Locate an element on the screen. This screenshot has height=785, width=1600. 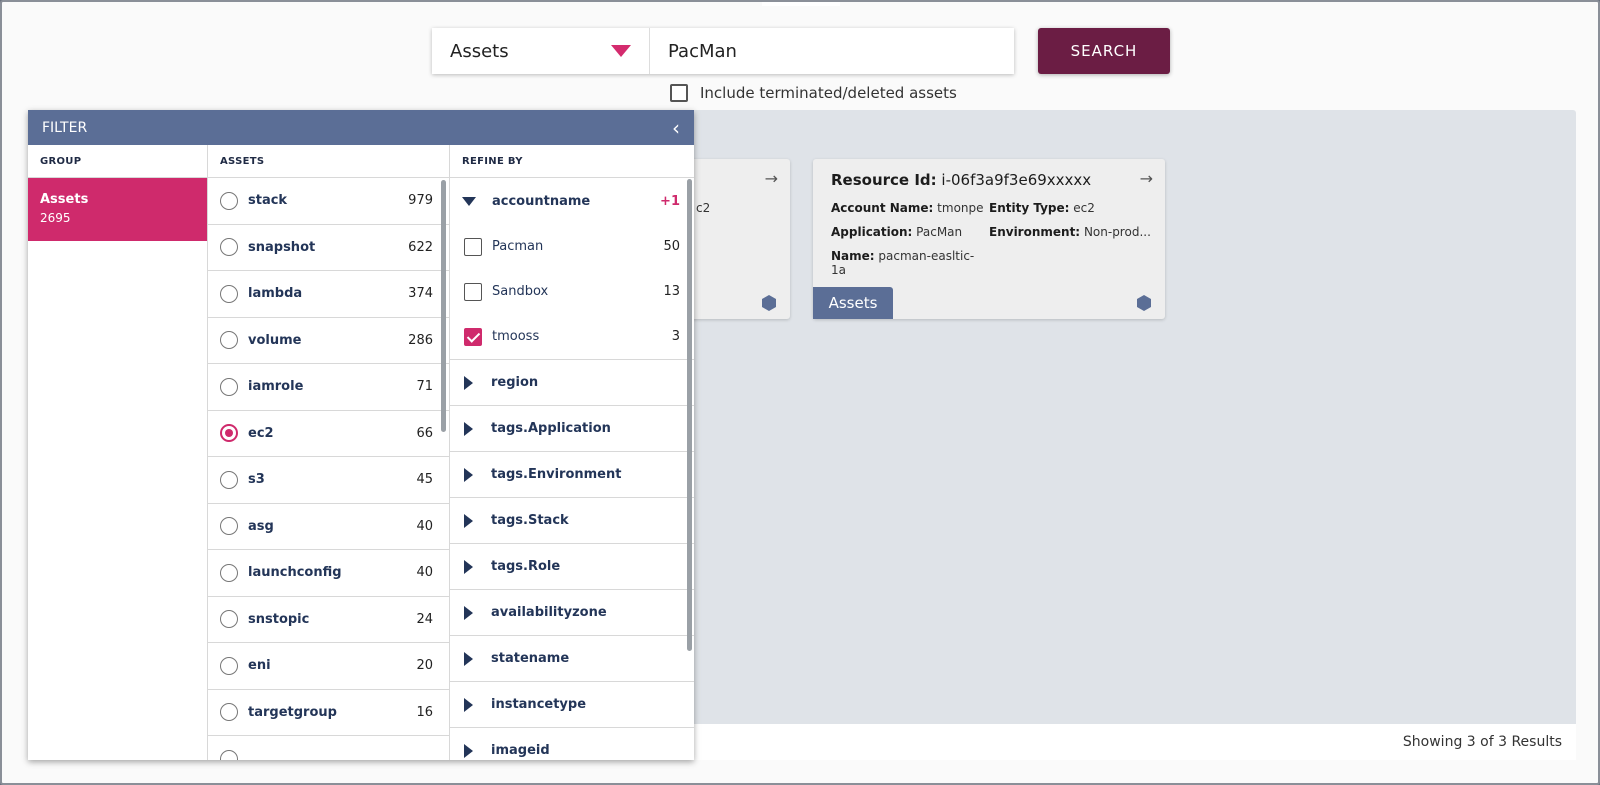
refine-item-tags-role: tags.Role is located at coordinates (572, 567).